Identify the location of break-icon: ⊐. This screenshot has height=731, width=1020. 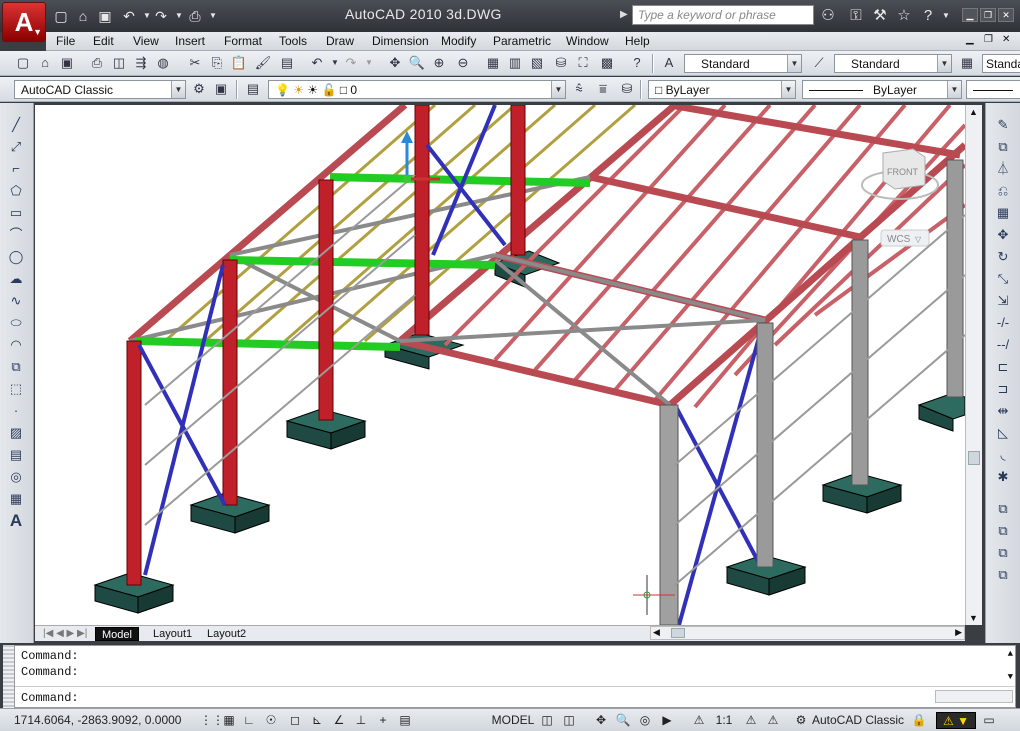
(1003, 389).